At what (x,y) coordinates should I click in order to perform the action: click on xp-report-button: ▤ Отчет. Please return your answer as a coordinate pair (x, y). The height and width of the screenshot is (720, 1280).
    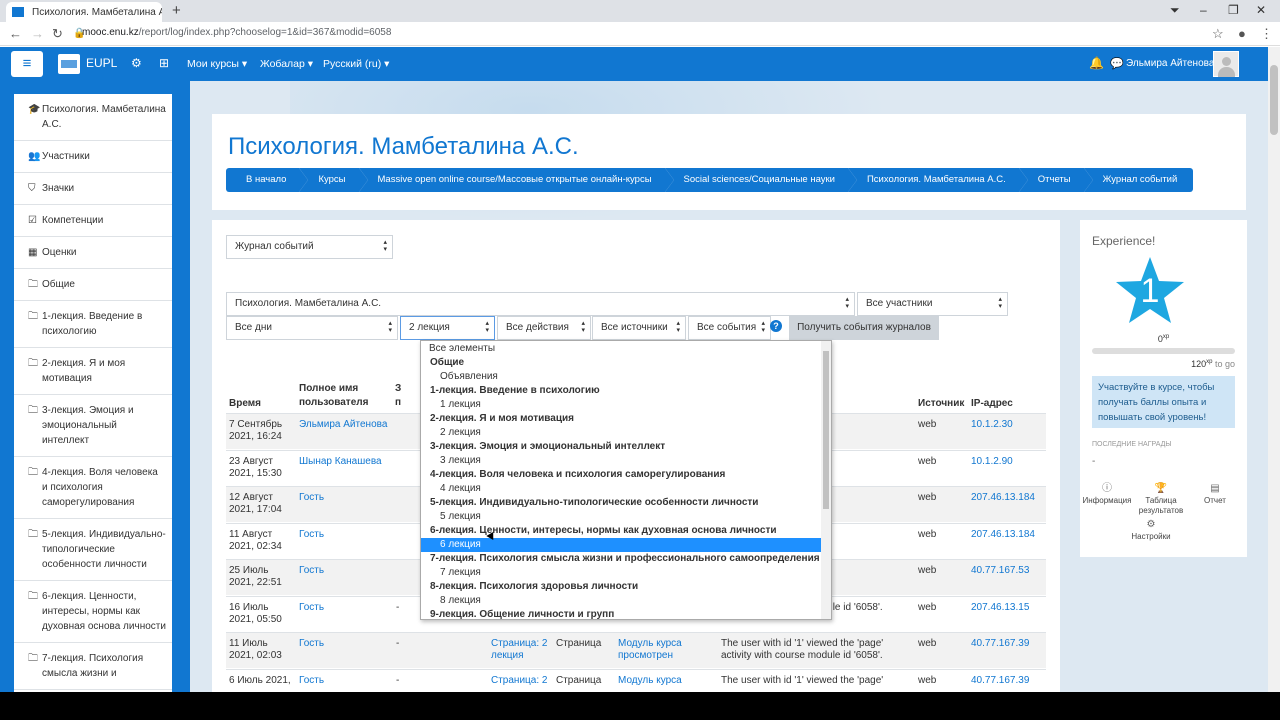
    Looking at the image, I should click on (1215, 495).